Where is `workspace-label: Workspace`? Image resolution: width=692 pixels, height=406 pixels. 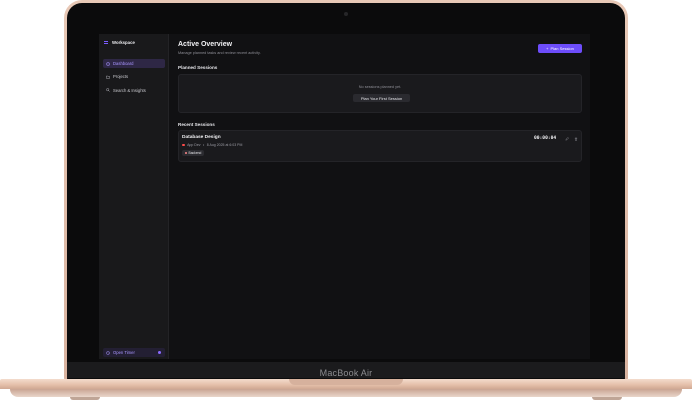
workspace-label: Workspace is located at coordinates (123, 42).